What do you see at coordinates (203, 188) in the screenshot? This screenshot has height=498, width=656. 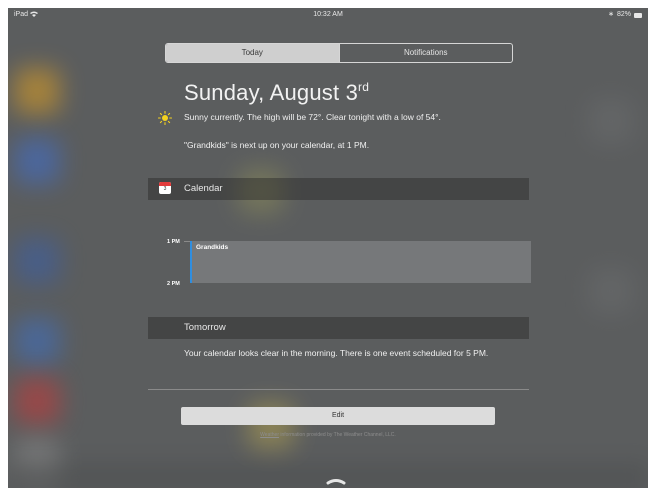 I see `calendar-header-label: Calendar` at bounding box center [203, 188].